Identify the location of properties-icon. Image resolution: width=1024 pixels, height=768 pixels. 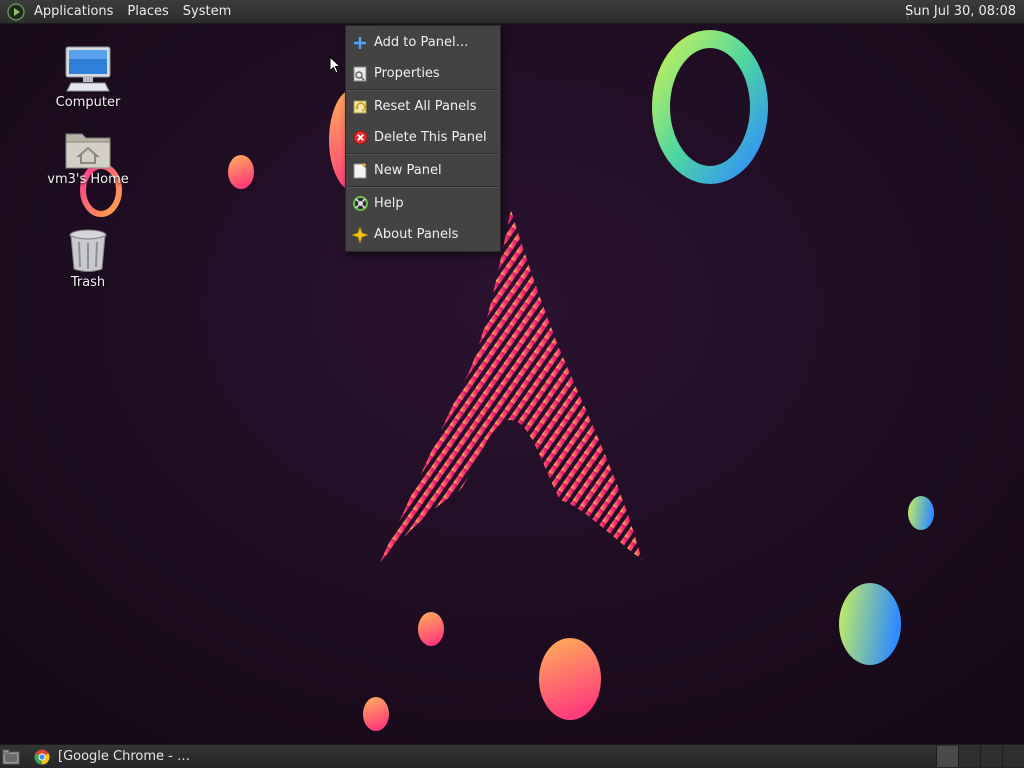
(360, 74).